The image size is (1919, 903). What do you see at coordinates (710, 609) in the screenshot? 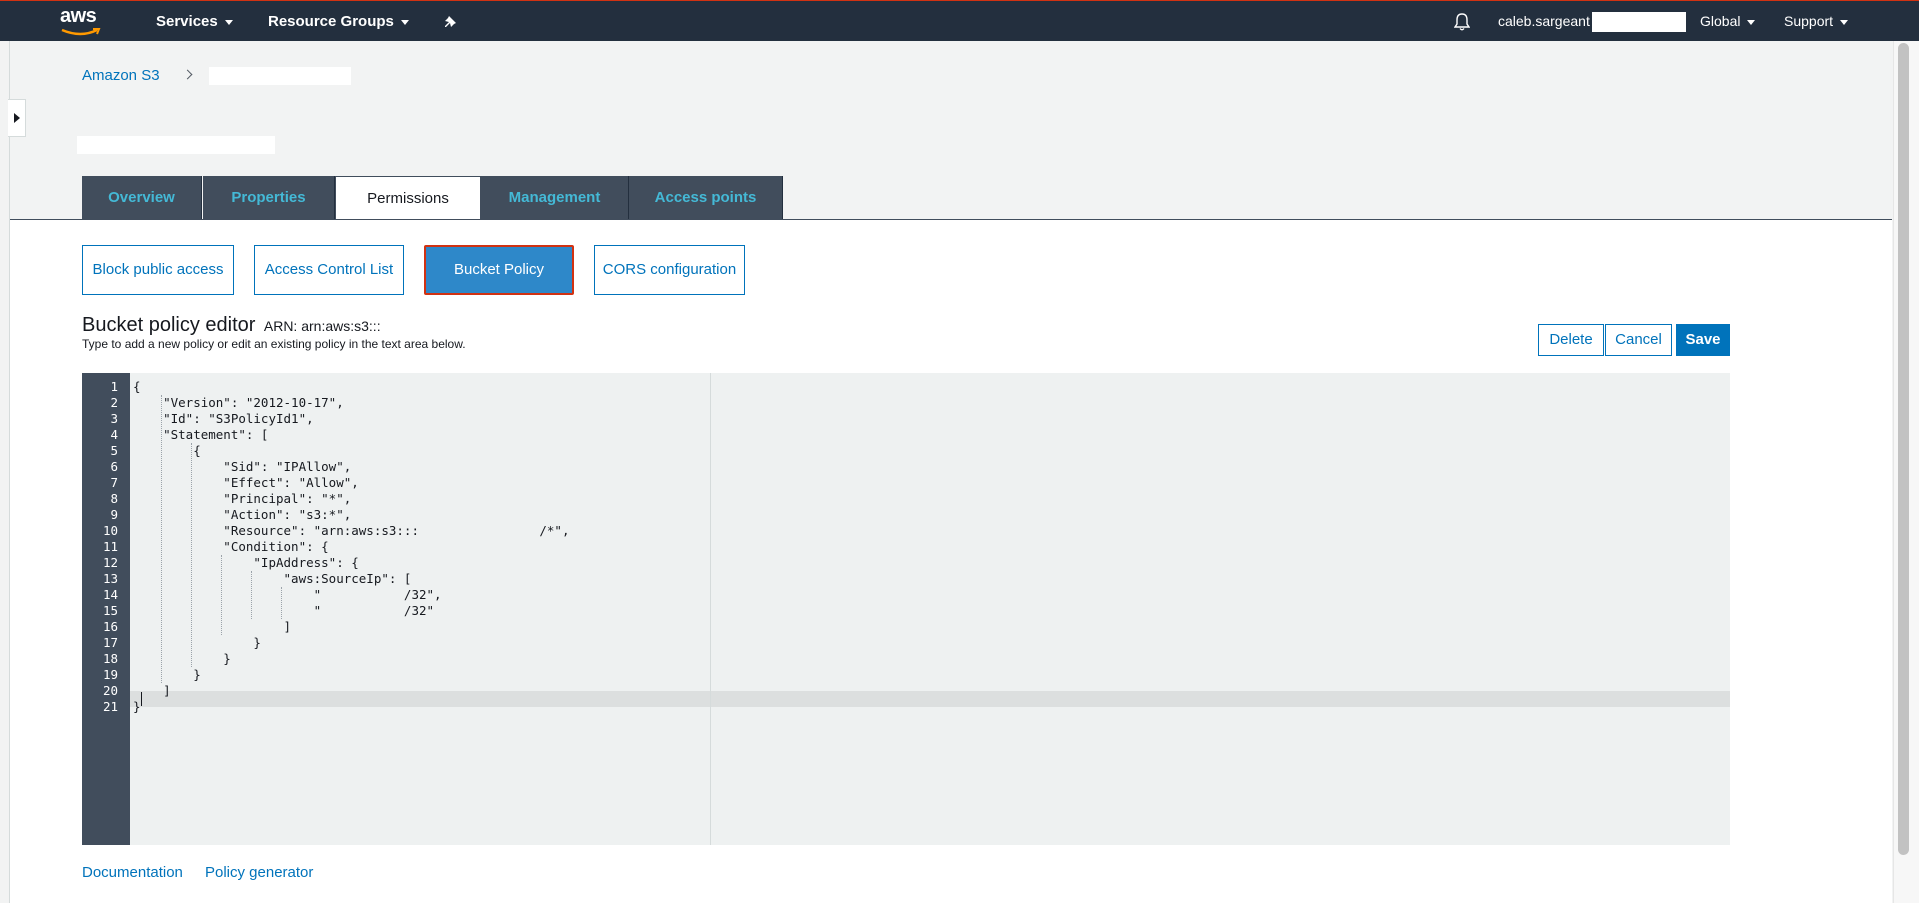
I see `print-margin` at bounding box center [710, 609].